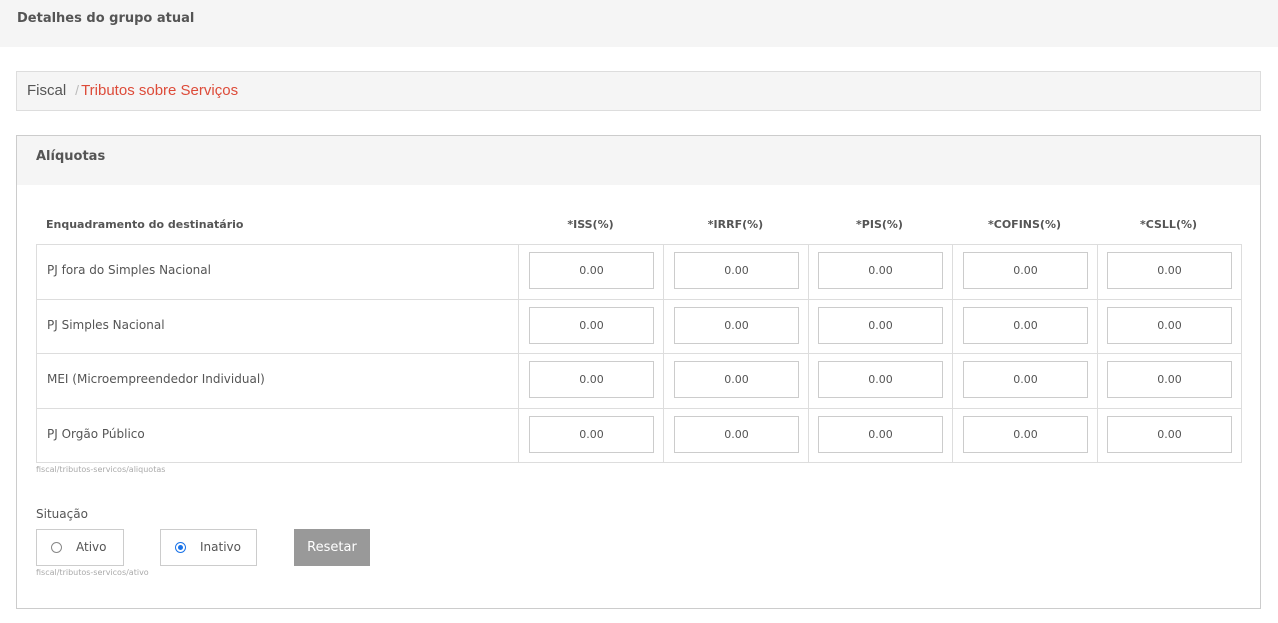 The image size is (1278, 623). Describe the element at coordinates (590, 224) in the screenshot. I see `column-header-iss: *ISS(%)` at that location.